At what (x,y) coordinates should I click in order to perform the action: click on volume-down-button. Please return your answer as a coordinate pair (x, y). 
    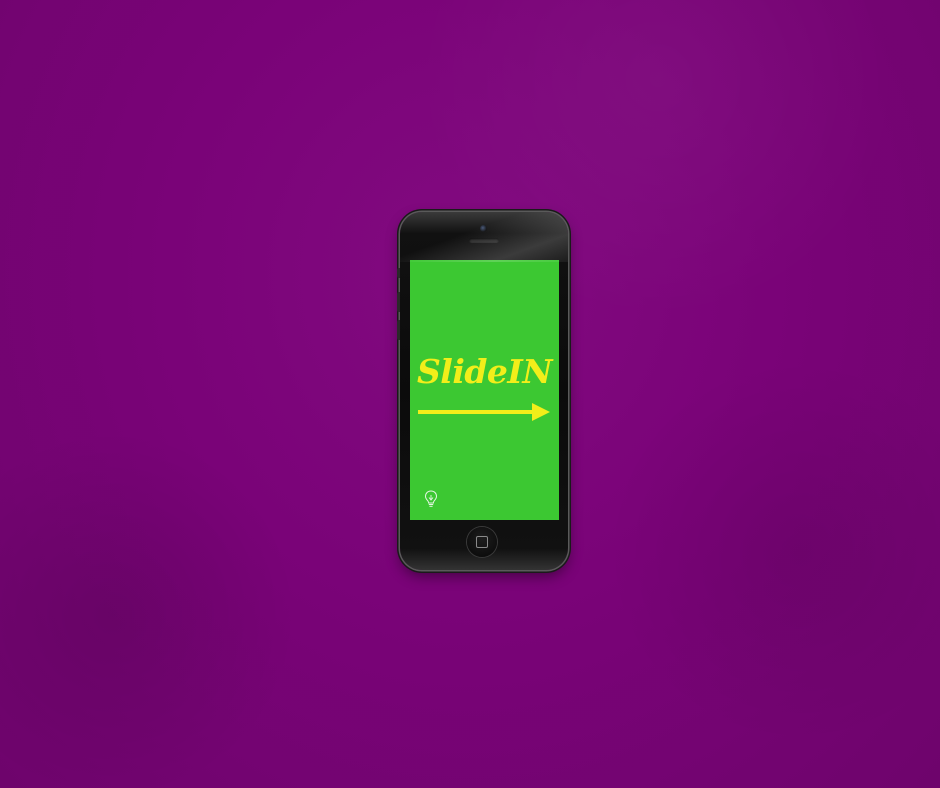
    Looking at the image, I should click on (398, 330).